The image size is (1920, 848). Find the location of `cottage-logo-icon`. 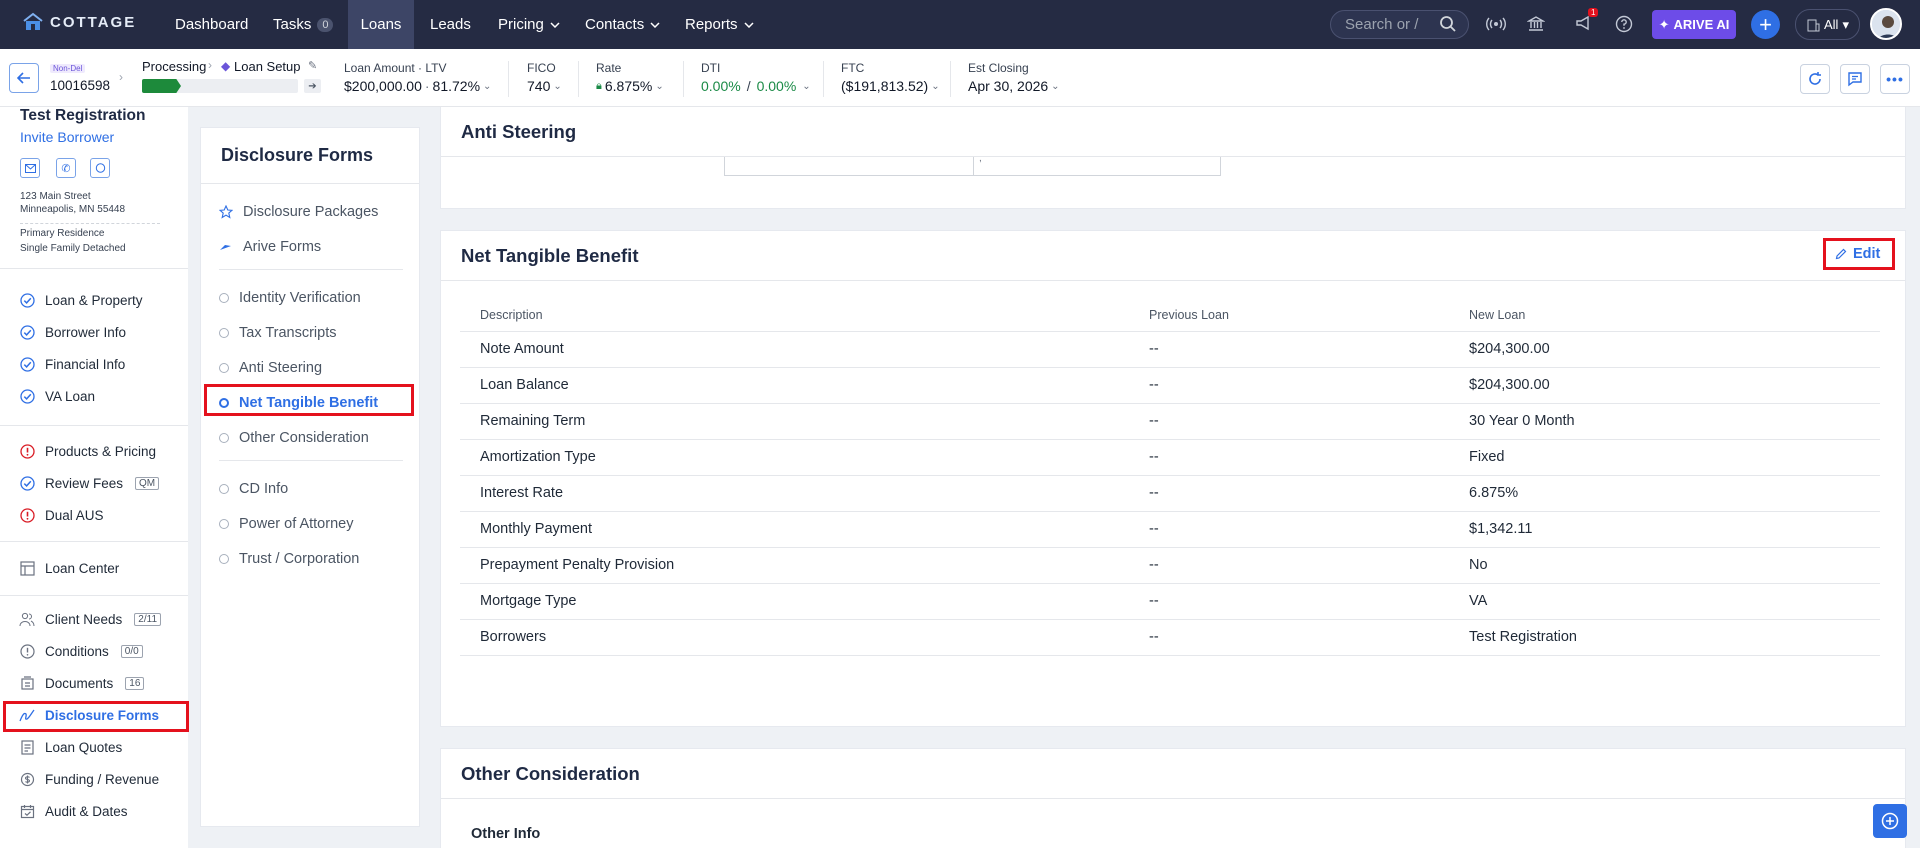

cottage-logo-icon is located at coordinates (33, 22).